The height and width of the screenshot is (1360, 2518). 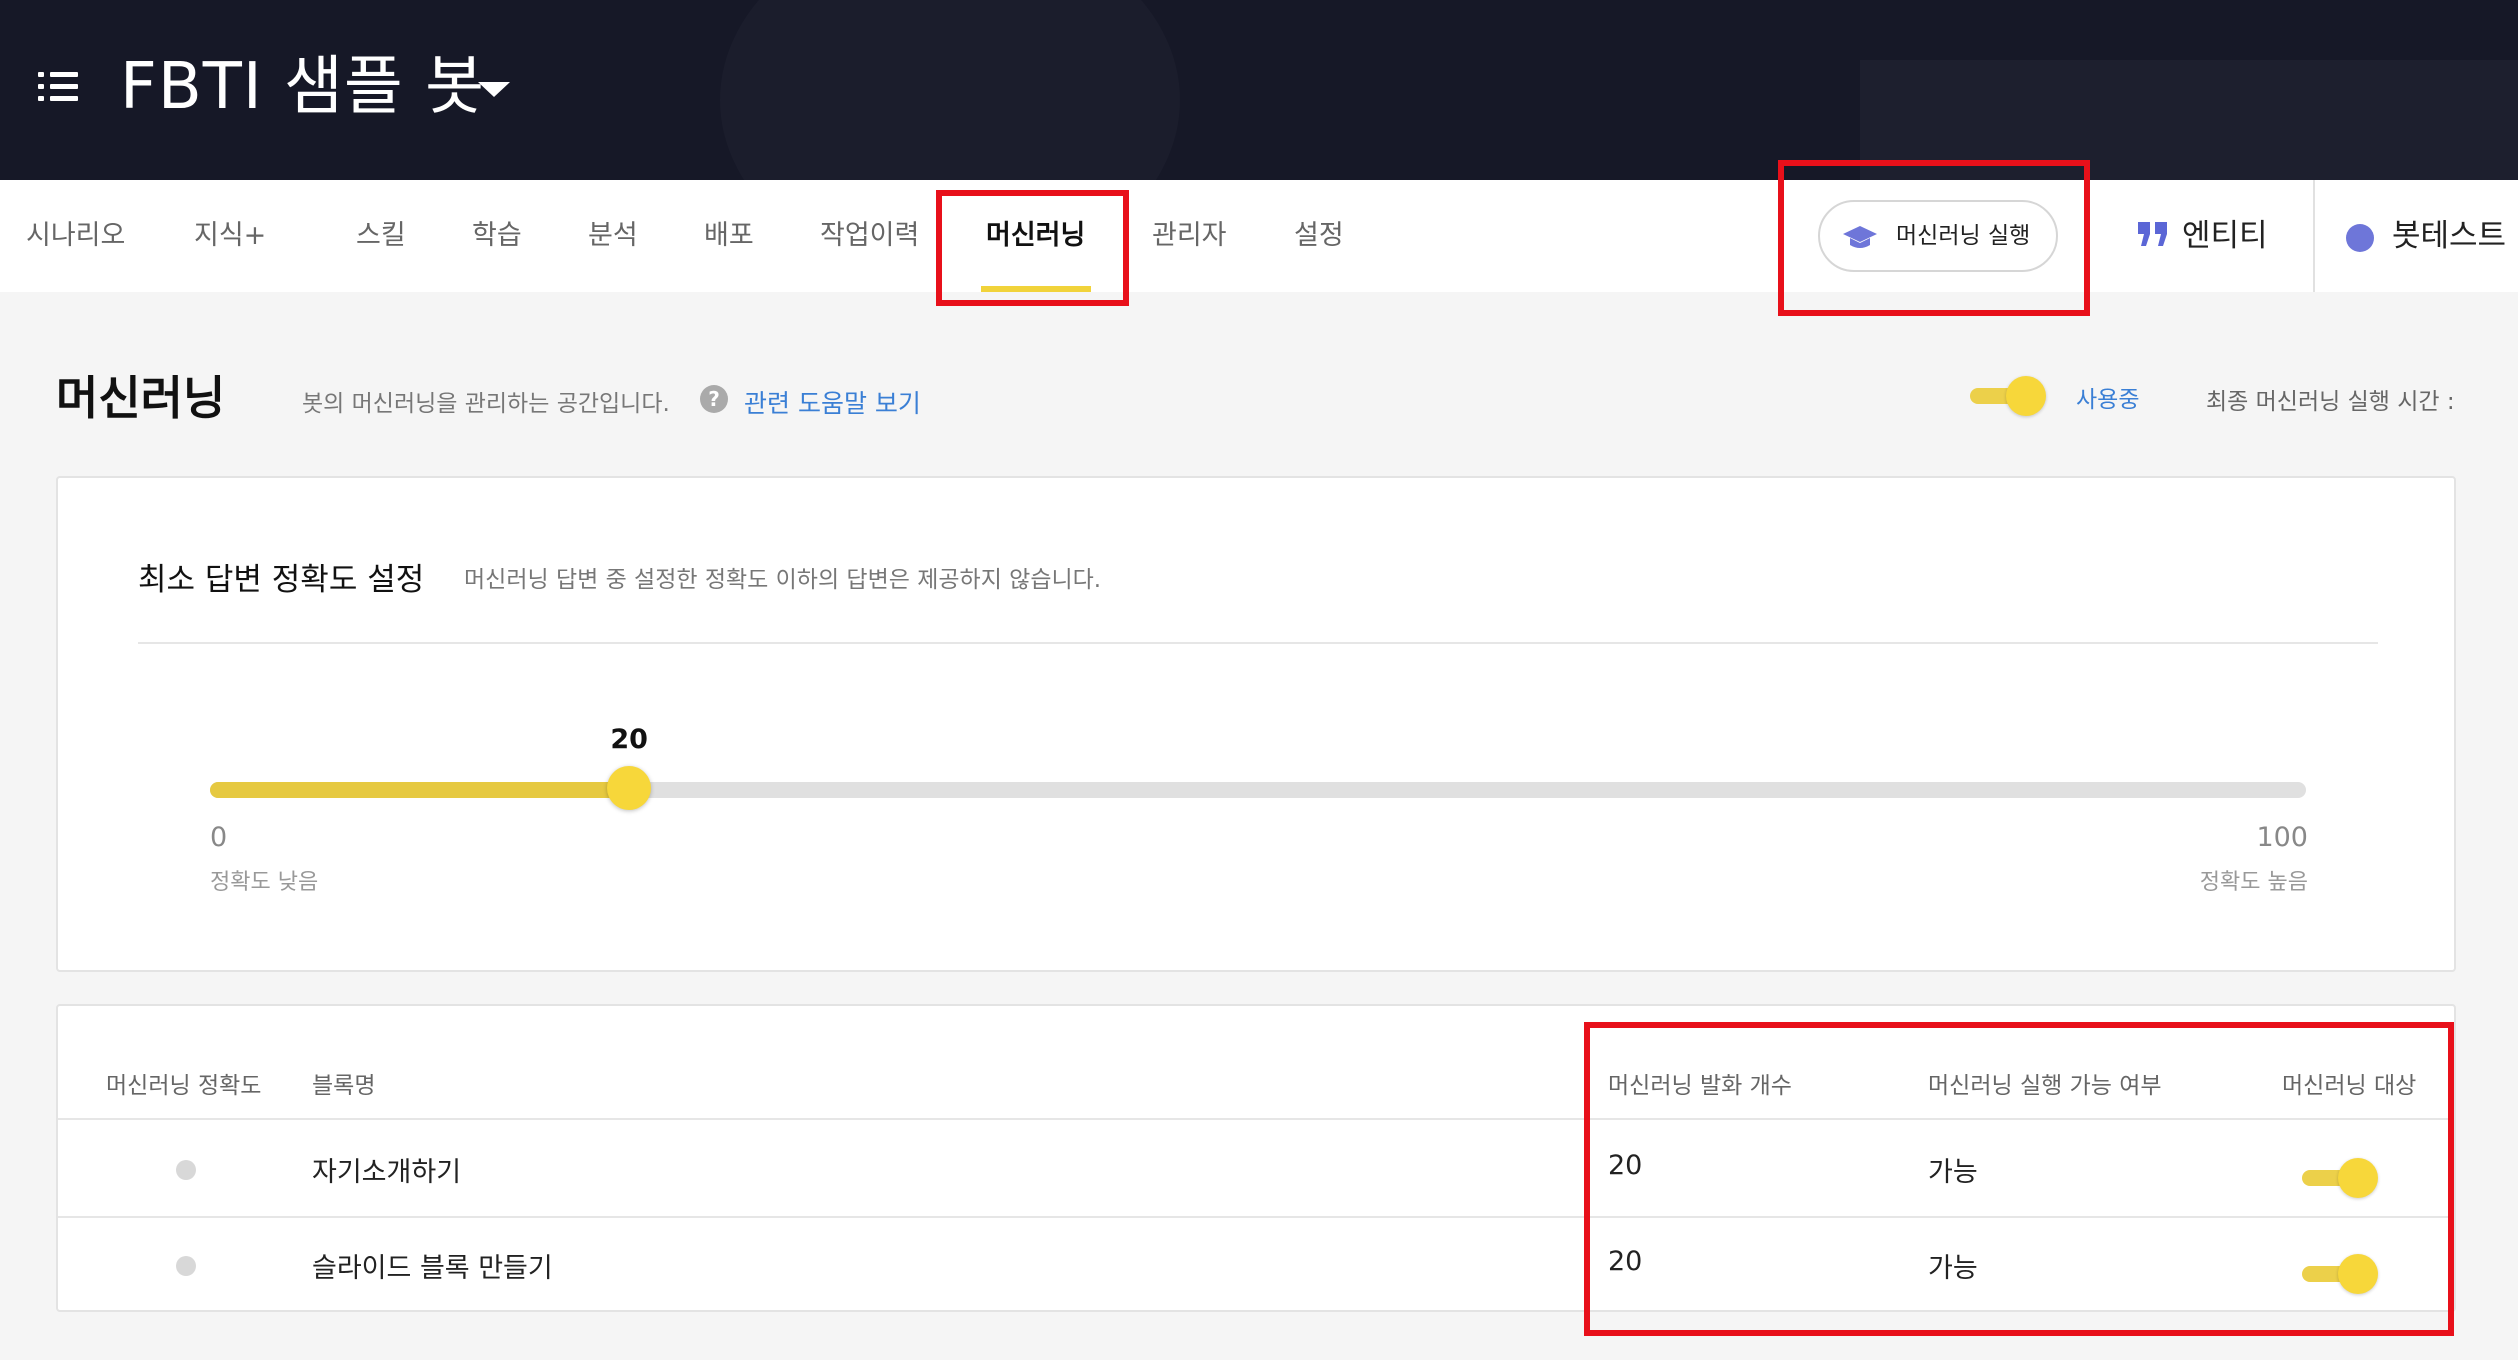 I want to click on tab-admin: 관리자, so click(x=1189, y=236).